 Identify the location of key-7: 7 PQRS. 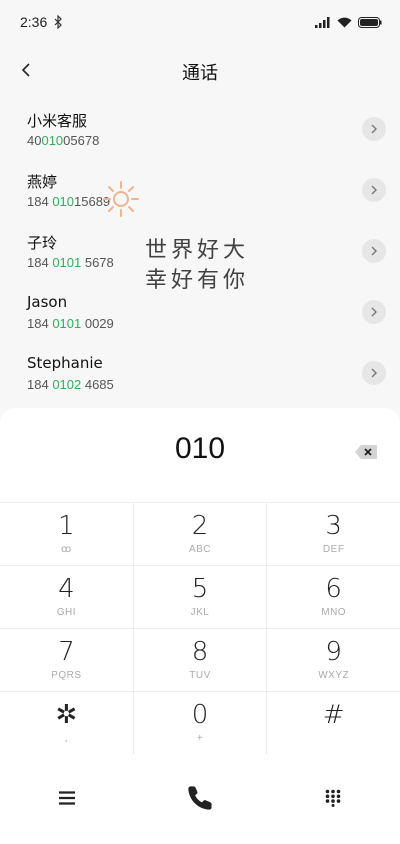
(66, 660).